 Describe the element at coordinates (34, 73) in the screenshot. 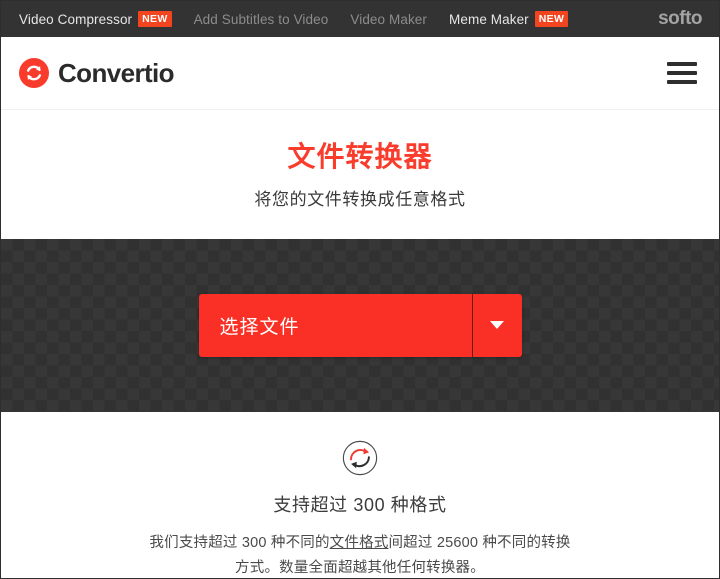

I see `convert-circle-arrows-icon` at that location.